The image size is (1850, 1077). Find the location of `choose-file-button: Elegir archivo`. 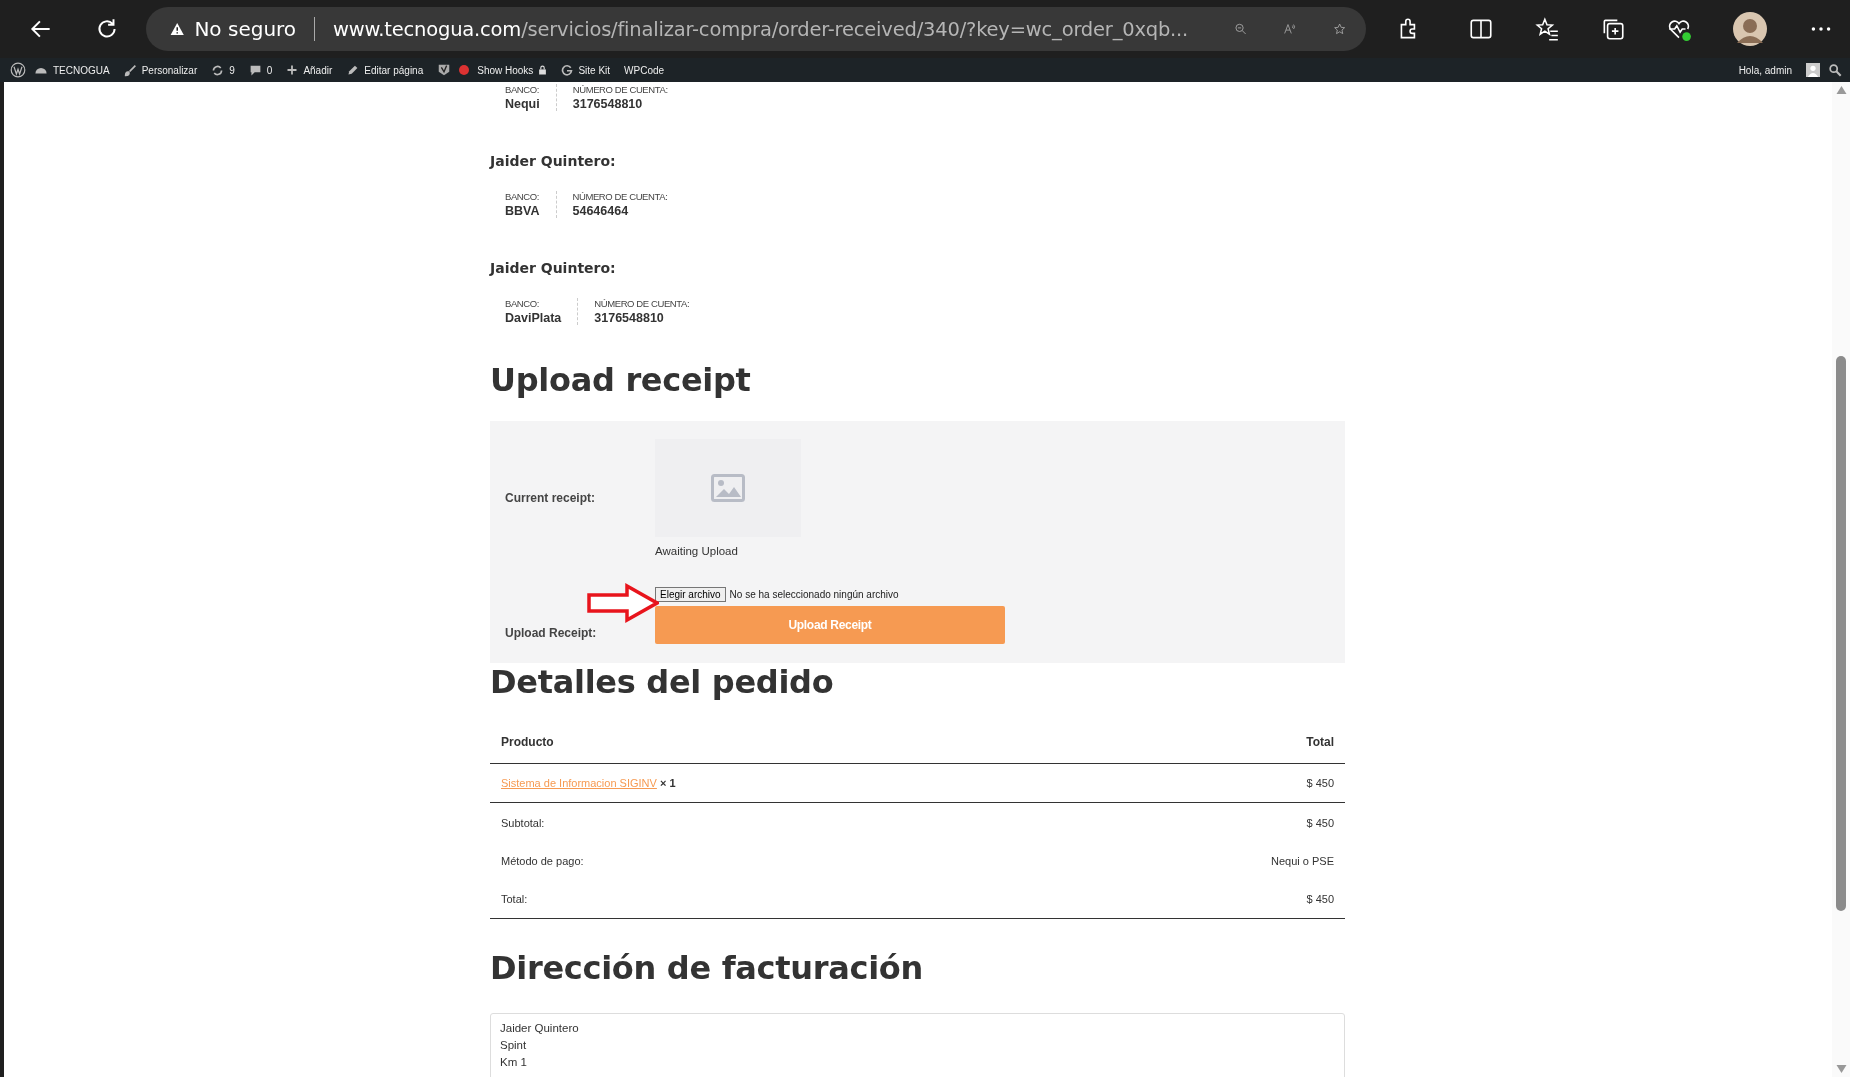

choose-file-button: Elegir archivo is located at coordinates (690, 594).